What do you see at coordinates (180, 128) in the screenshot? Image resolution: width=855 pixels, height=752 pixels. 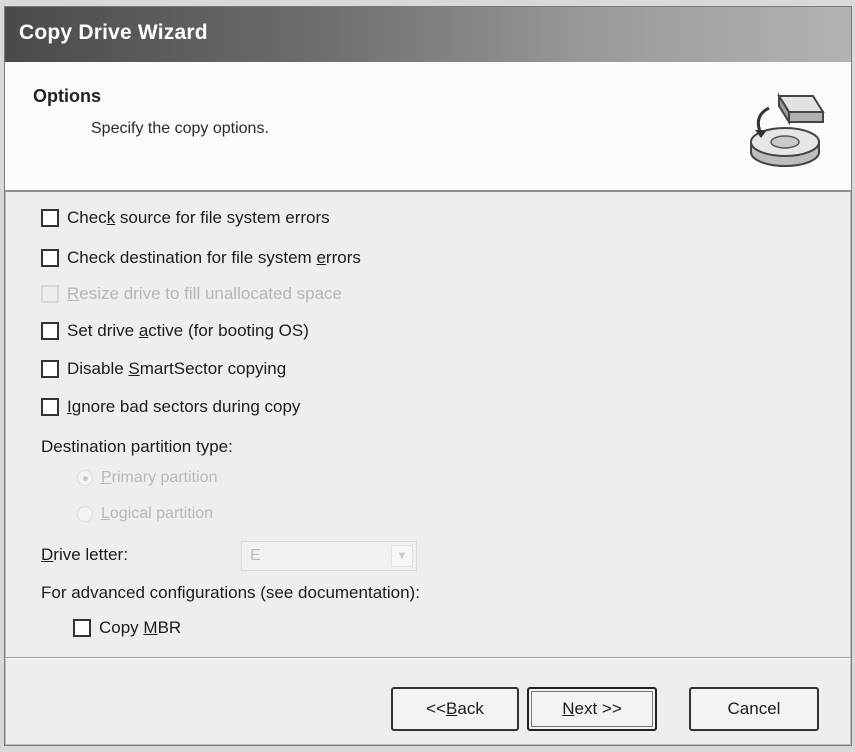 I see `page-subtitle: Specify the copy options.` at bounding box center [180, 128].